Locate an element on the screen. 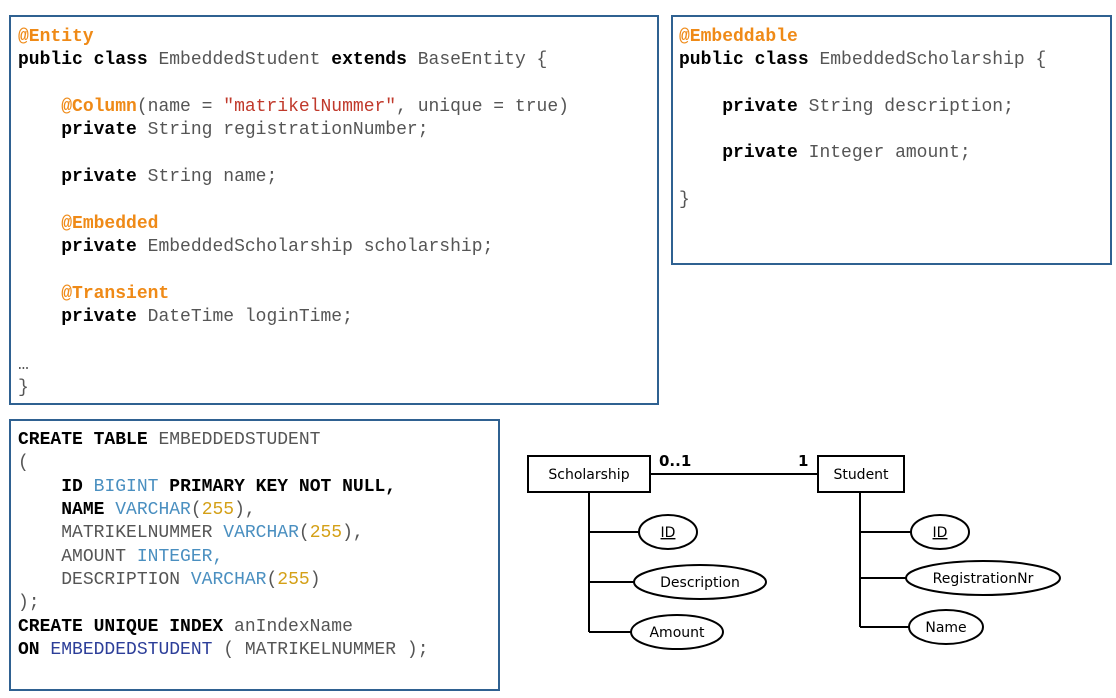 This screenshot has height=698, width=1116. student-entity-label: Student is located at coordinates (861, 475).